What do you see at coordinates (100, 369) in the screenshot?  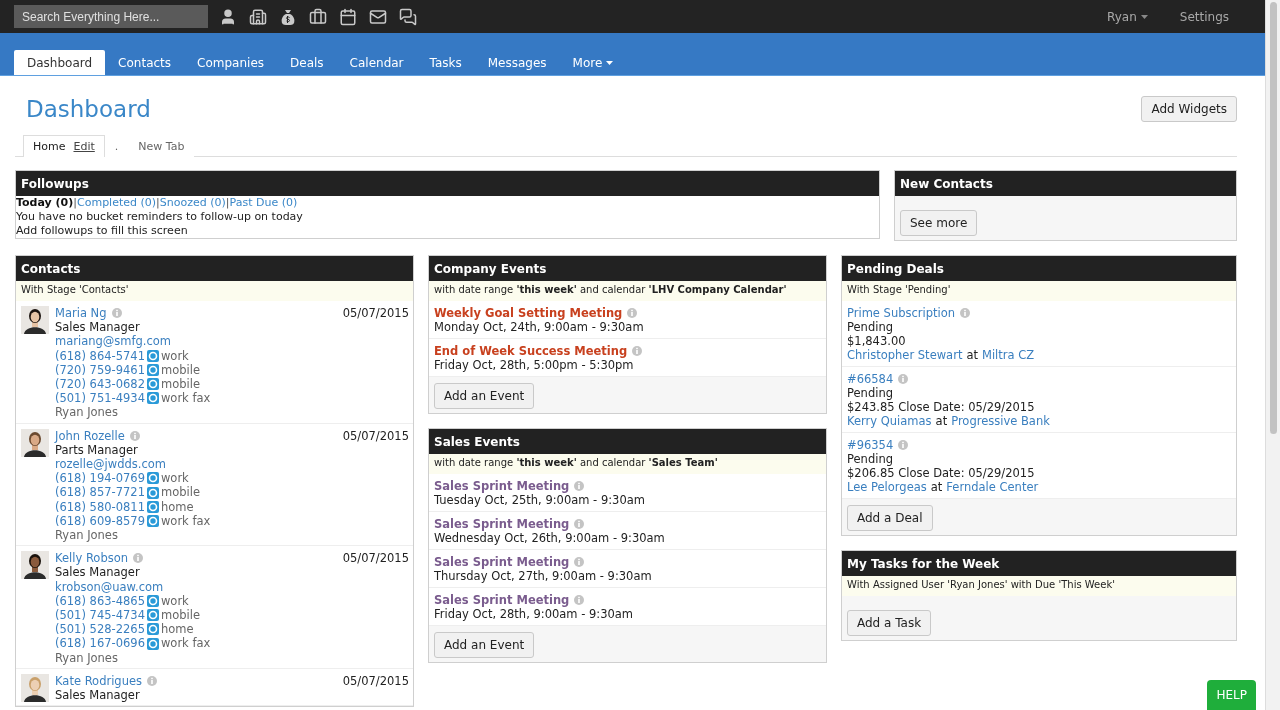 I see `phone-link: (720) 759-9461` at bounding box center [100, 369].